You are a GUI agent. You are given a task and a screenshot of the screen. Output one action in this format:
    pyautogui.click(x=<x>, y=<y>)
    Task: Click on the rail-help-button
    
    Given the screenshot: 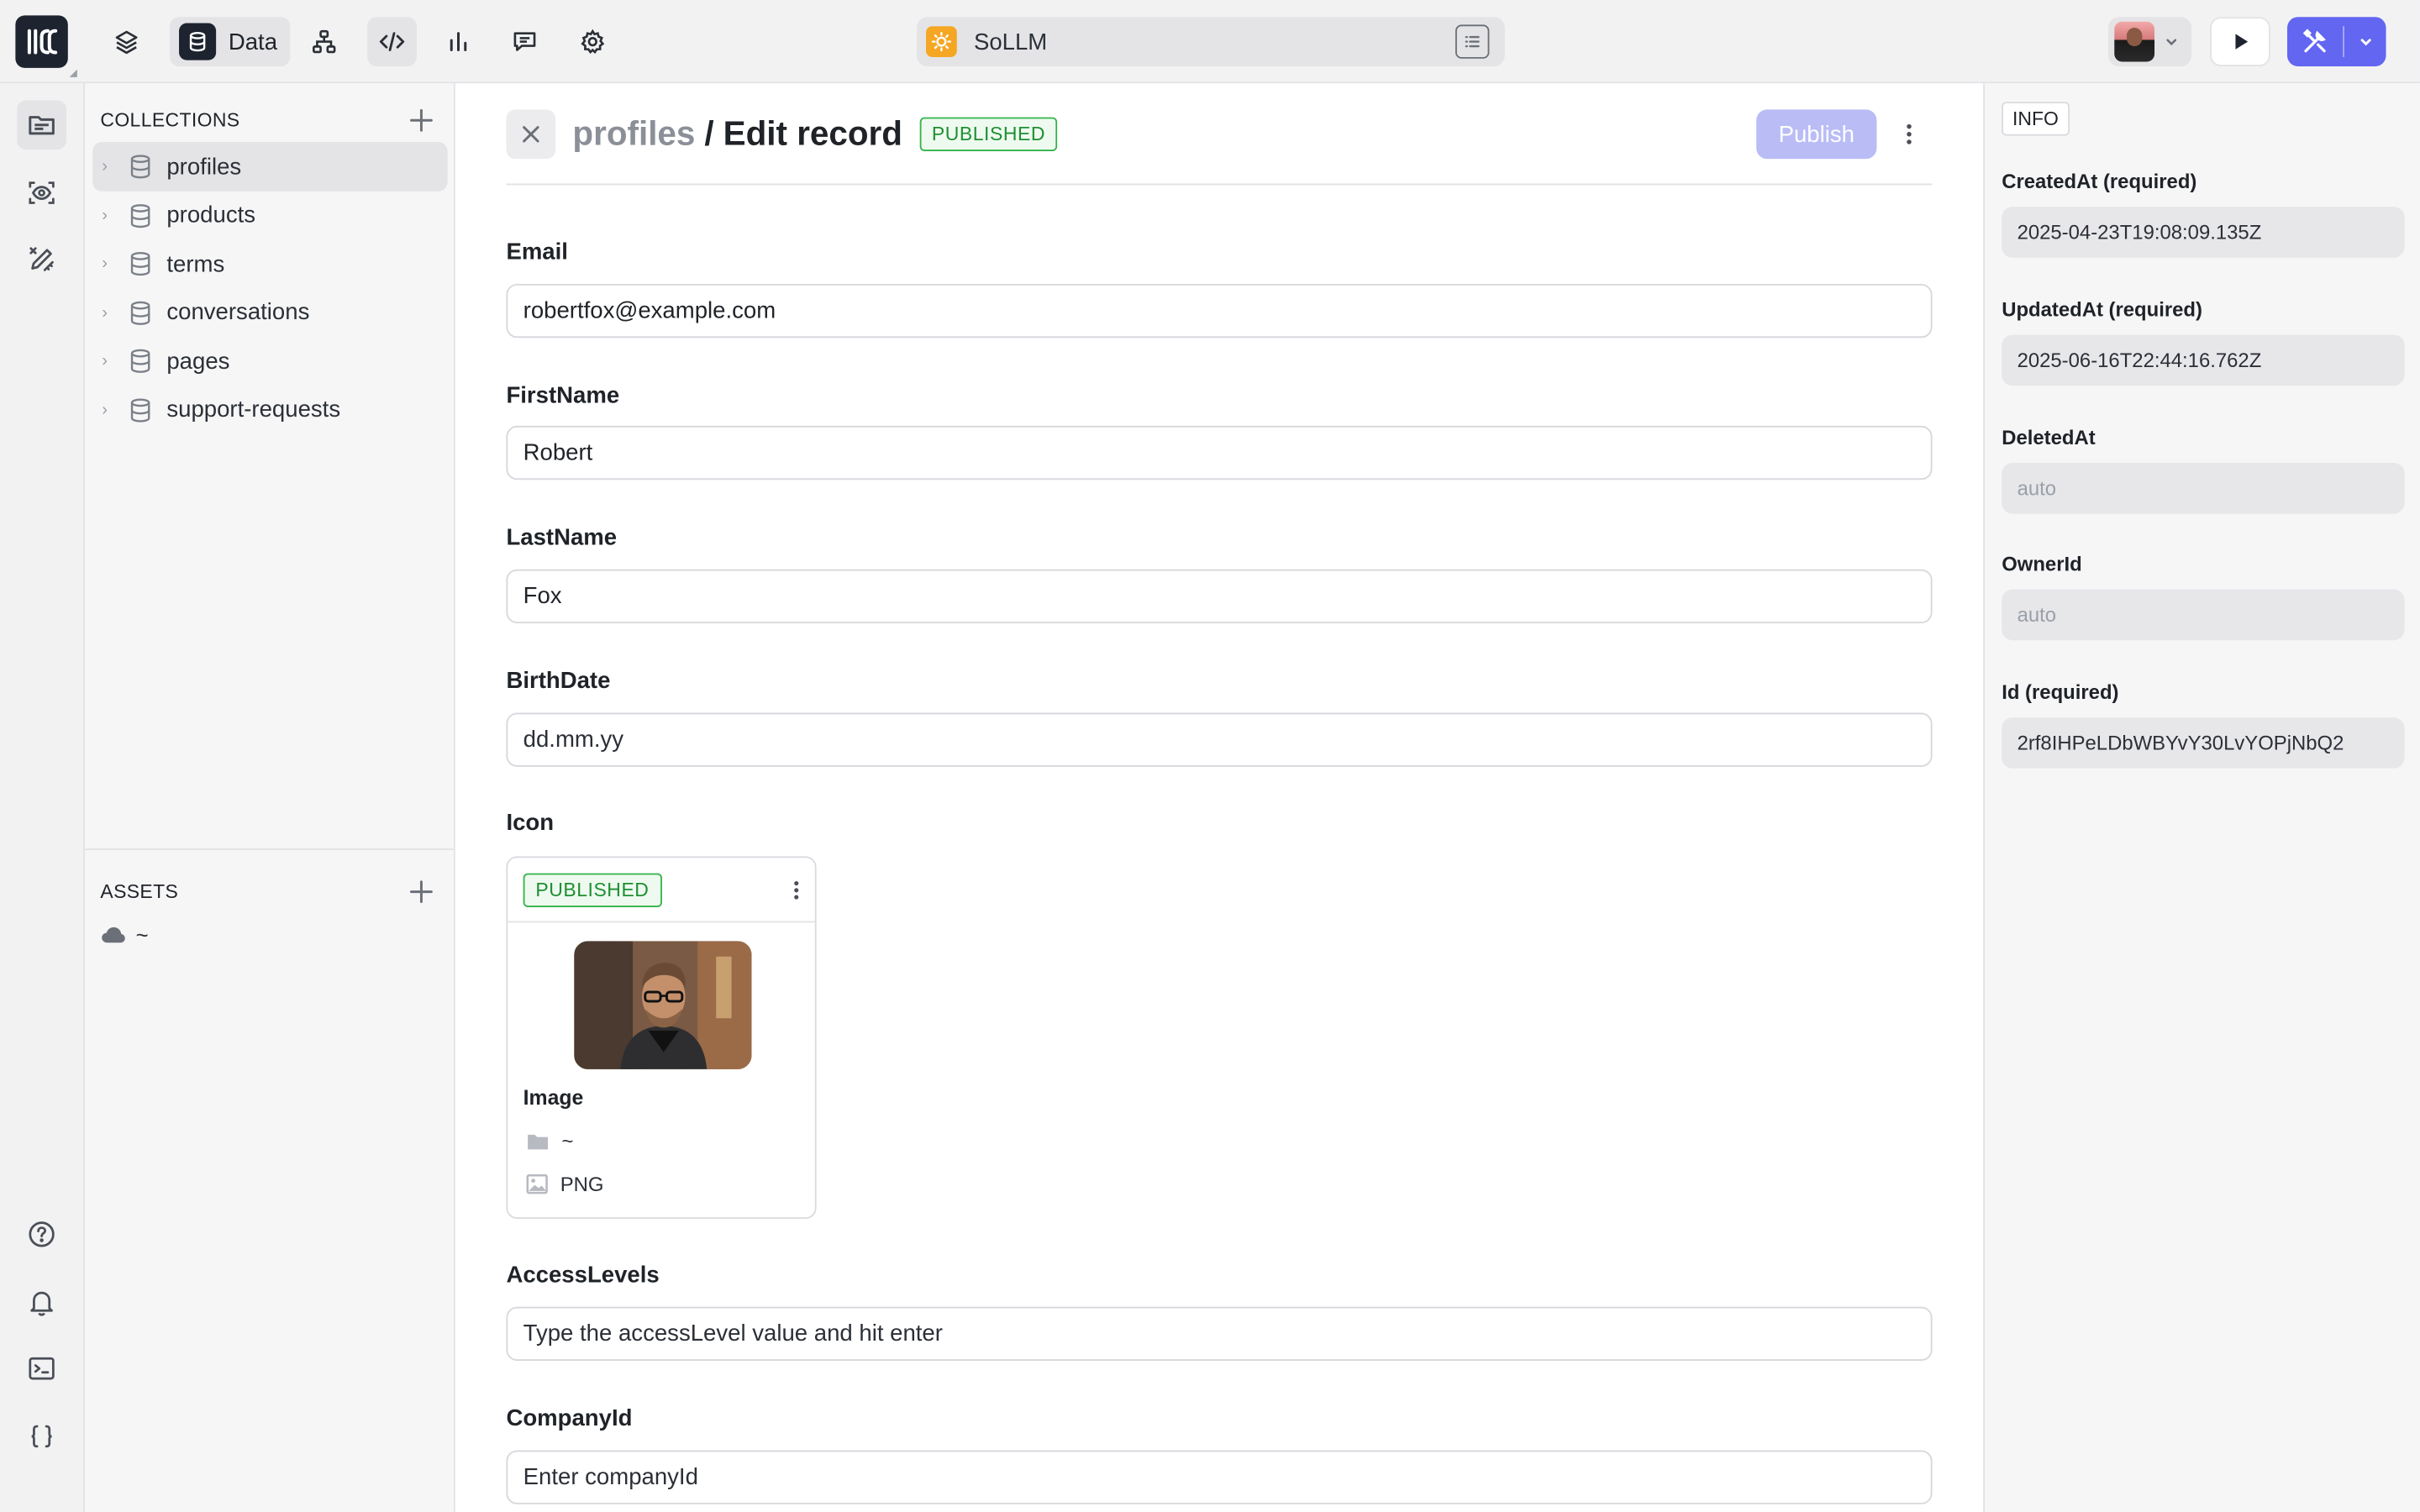 What is the action you would take?
    pyautogui.click(x=41, y=1234)
    